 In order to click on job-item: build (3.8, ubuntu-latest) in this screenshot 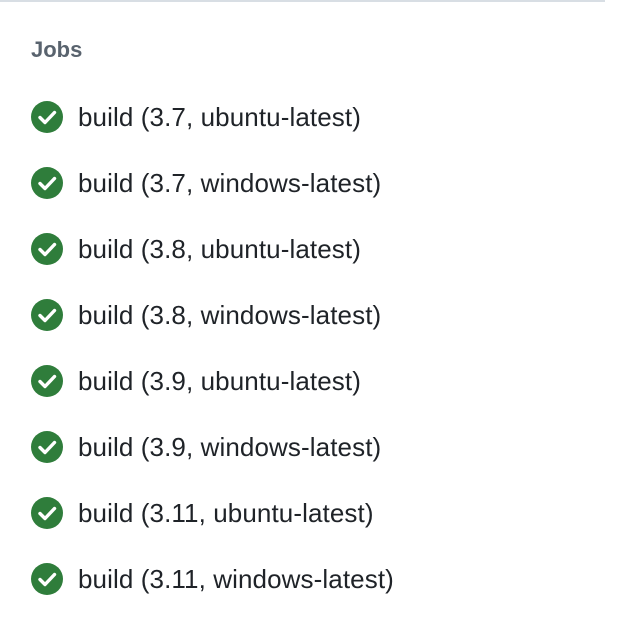, I will do `click(311, 249)`.